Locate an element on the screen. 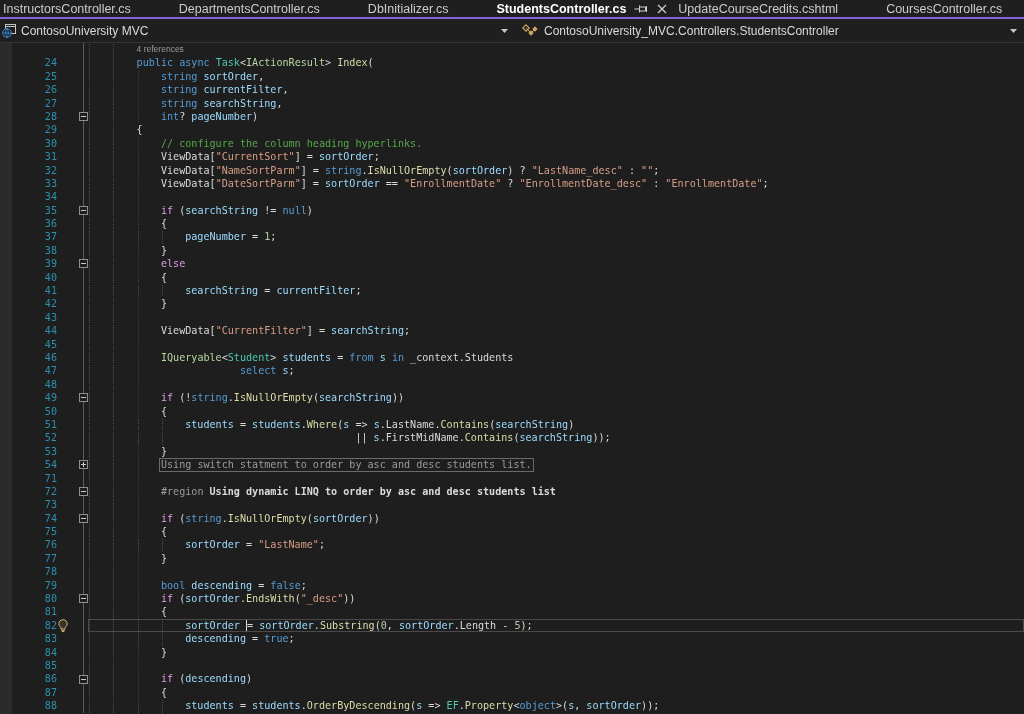 This screenshot has height=714, width=1024. code-line: if (descending) is located at coordinates (206, 679).